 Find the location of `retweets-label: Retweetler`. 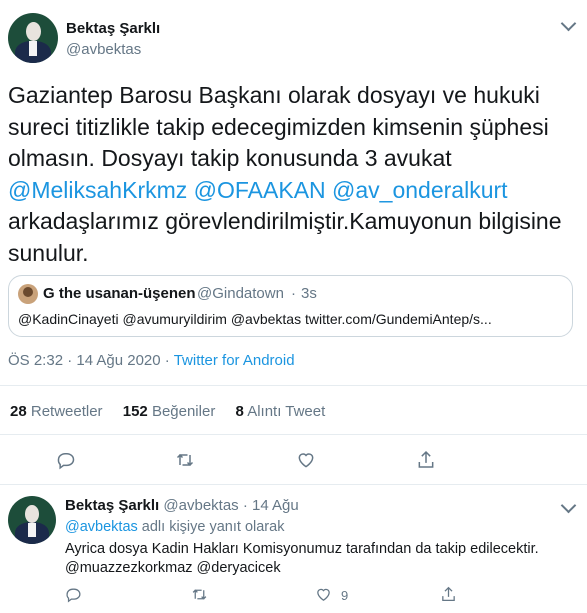

retweets-label: Retweetler is located at coordinates (66, 411).